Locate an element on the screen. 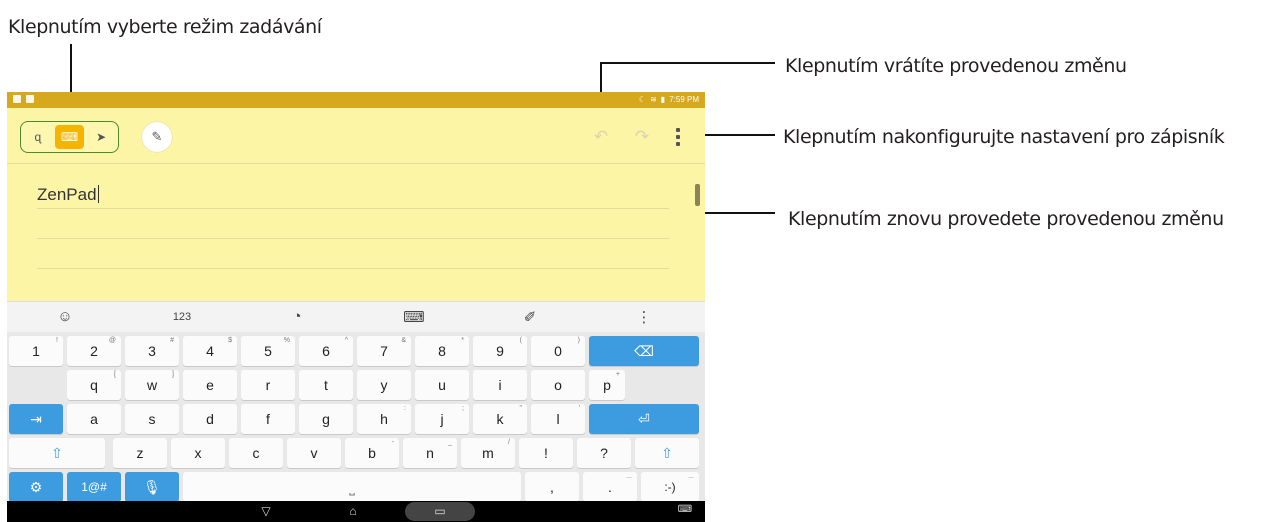 The width and height of the screenshot is (1270, 522). microphone-icon: 🎙 is located at coordinates (152, 486).